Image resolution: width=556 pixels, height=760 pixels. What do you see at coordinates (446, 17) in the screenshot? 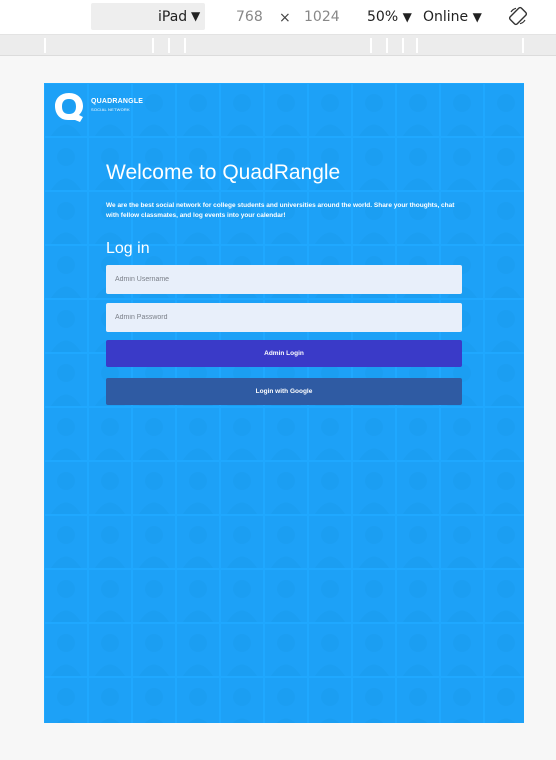
I see `network-value: Online` at bounding box center [446, 17].